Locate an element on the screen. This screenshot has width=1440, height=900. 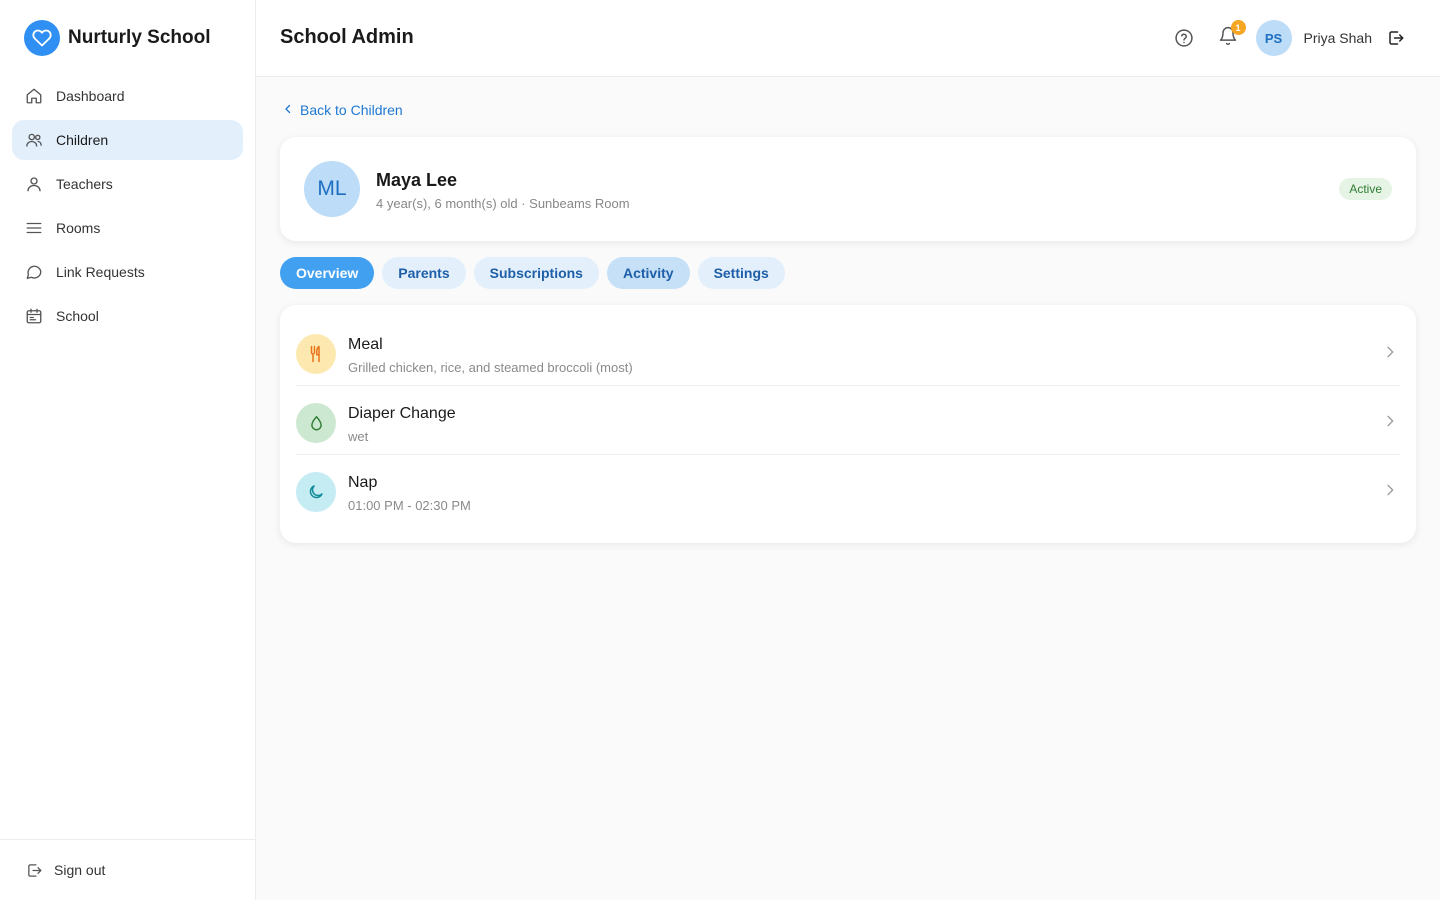
sign-out-button: Sign out is located at coordinates (127, 869).